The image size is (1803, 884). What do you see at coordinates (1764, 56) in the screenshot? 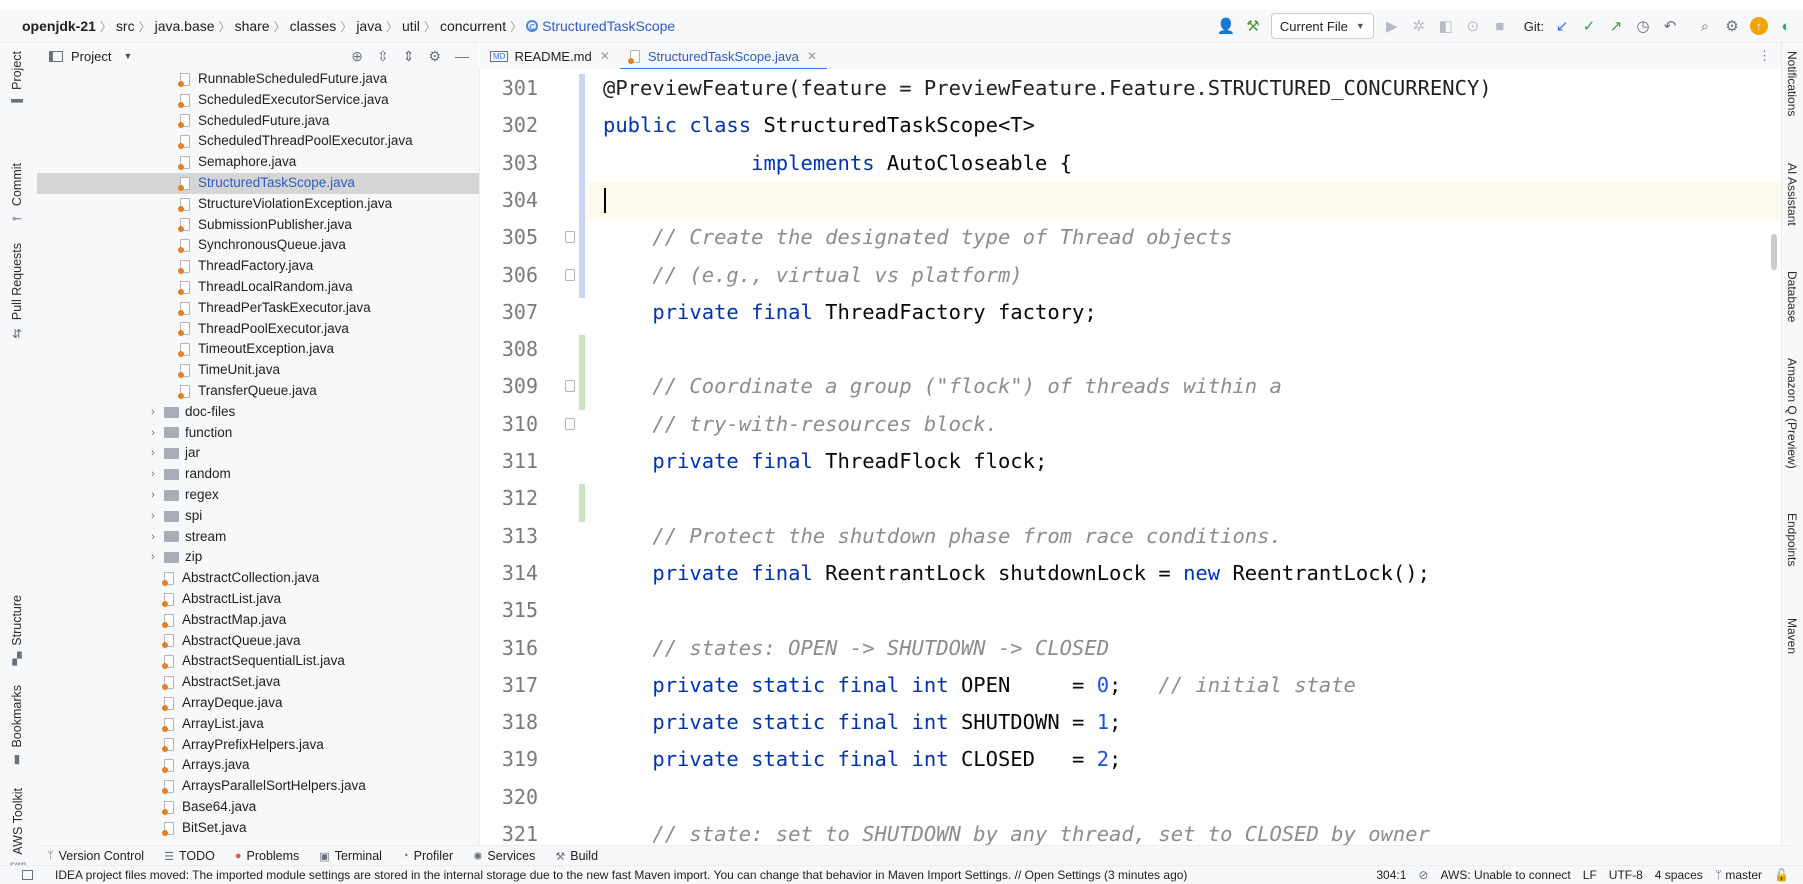
I see `more-tabs-icon: ⋮` at bounding box center [1764, 56].